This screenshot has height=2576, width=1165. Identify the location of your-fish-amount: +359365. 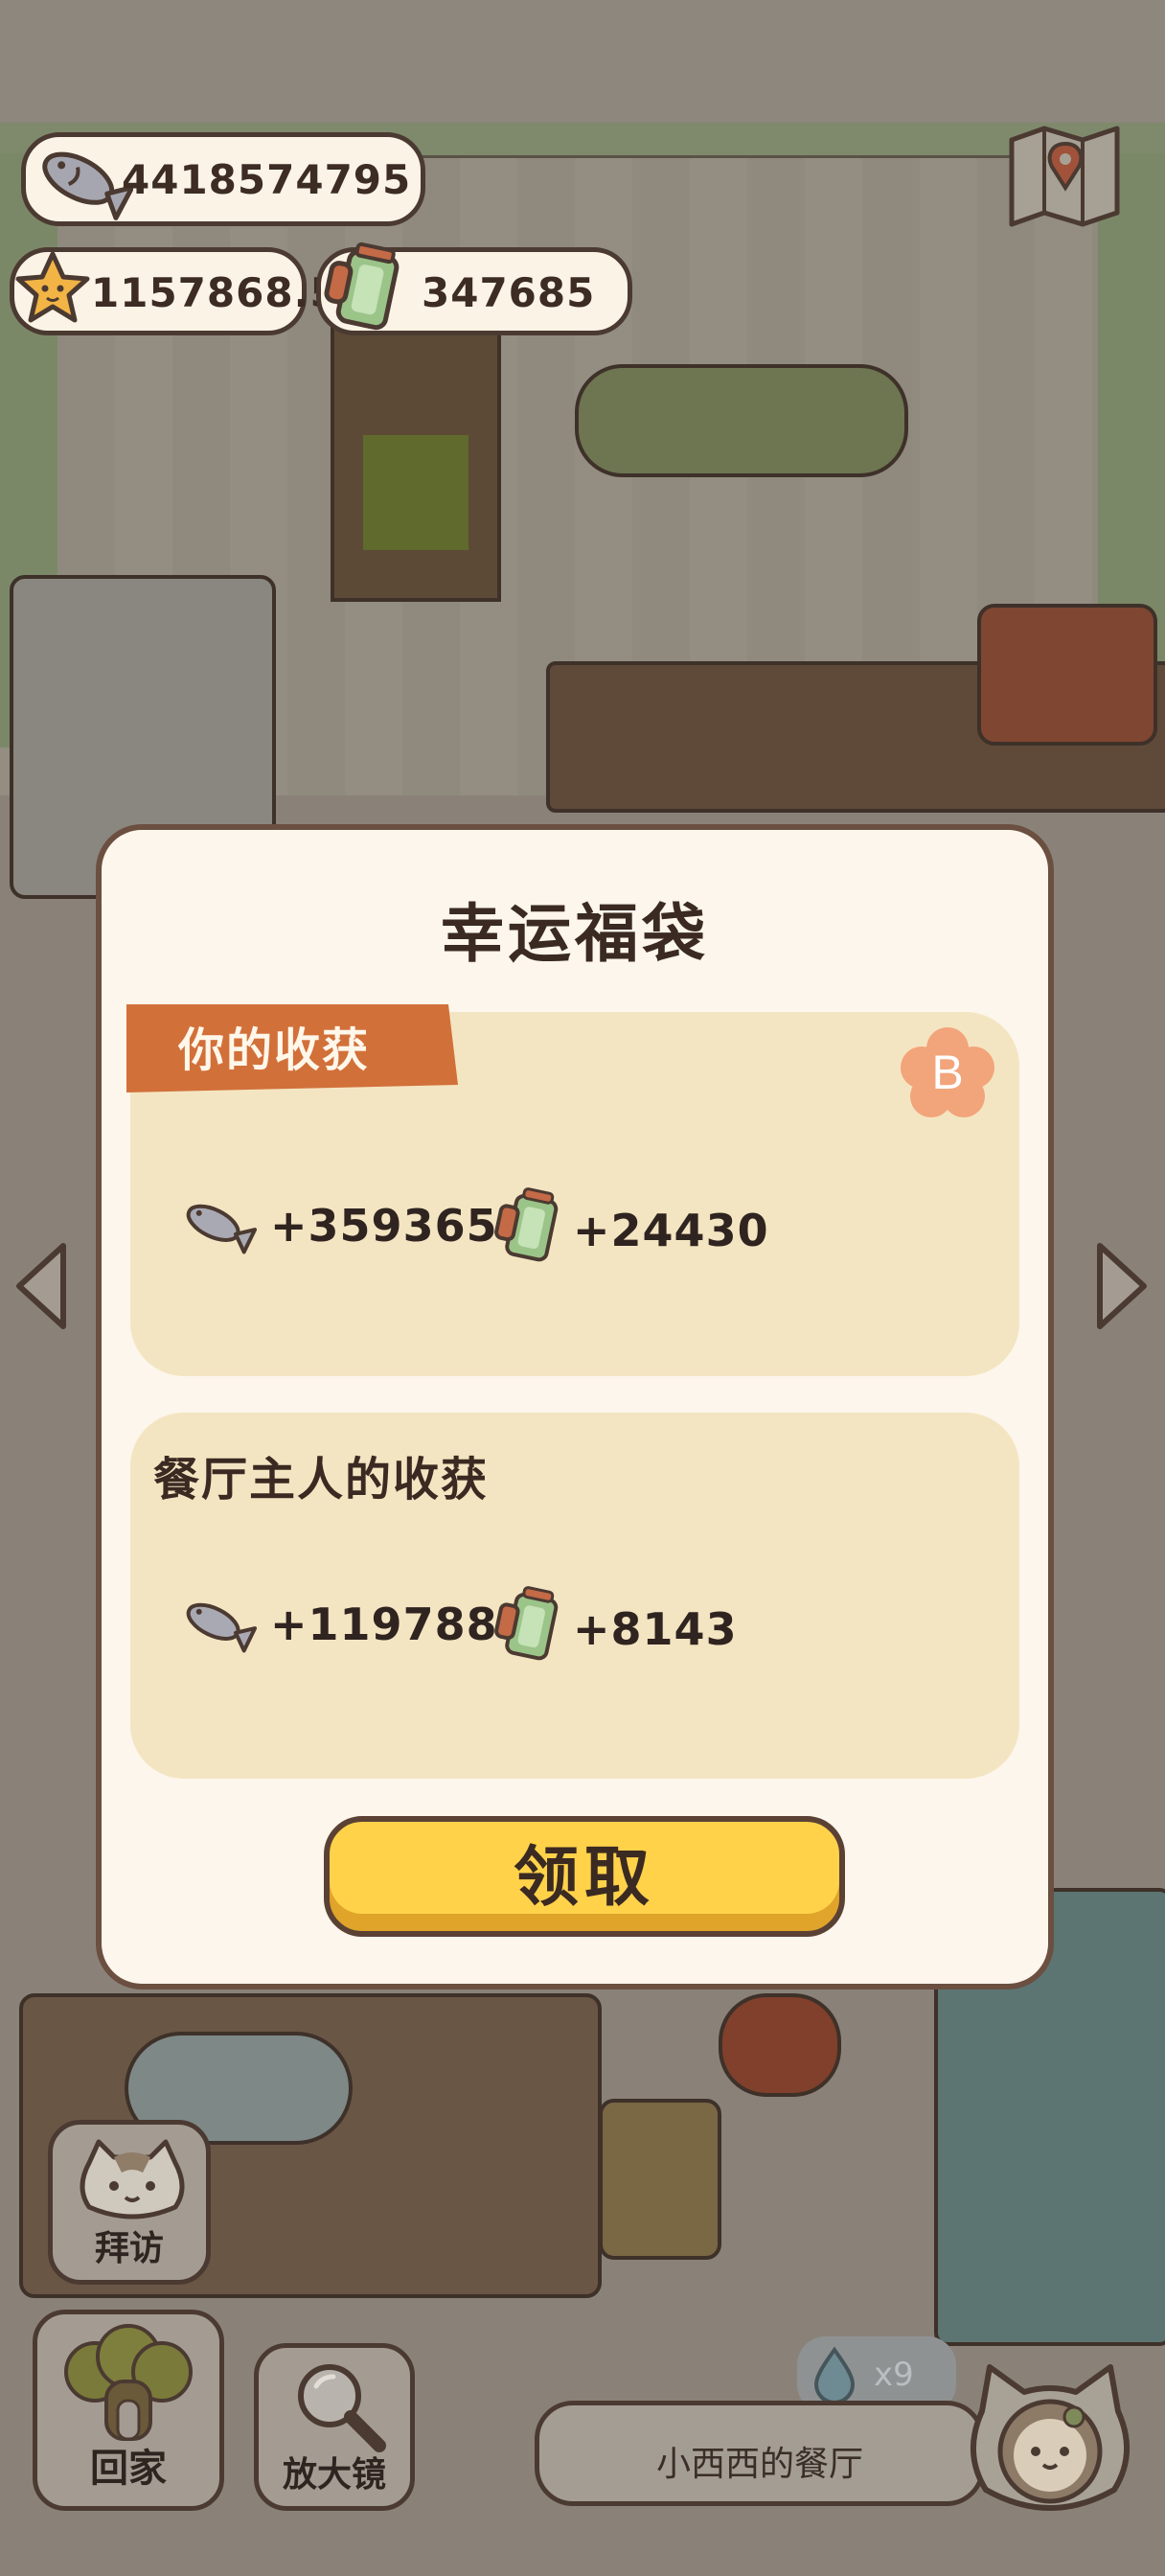
(384, 1226).